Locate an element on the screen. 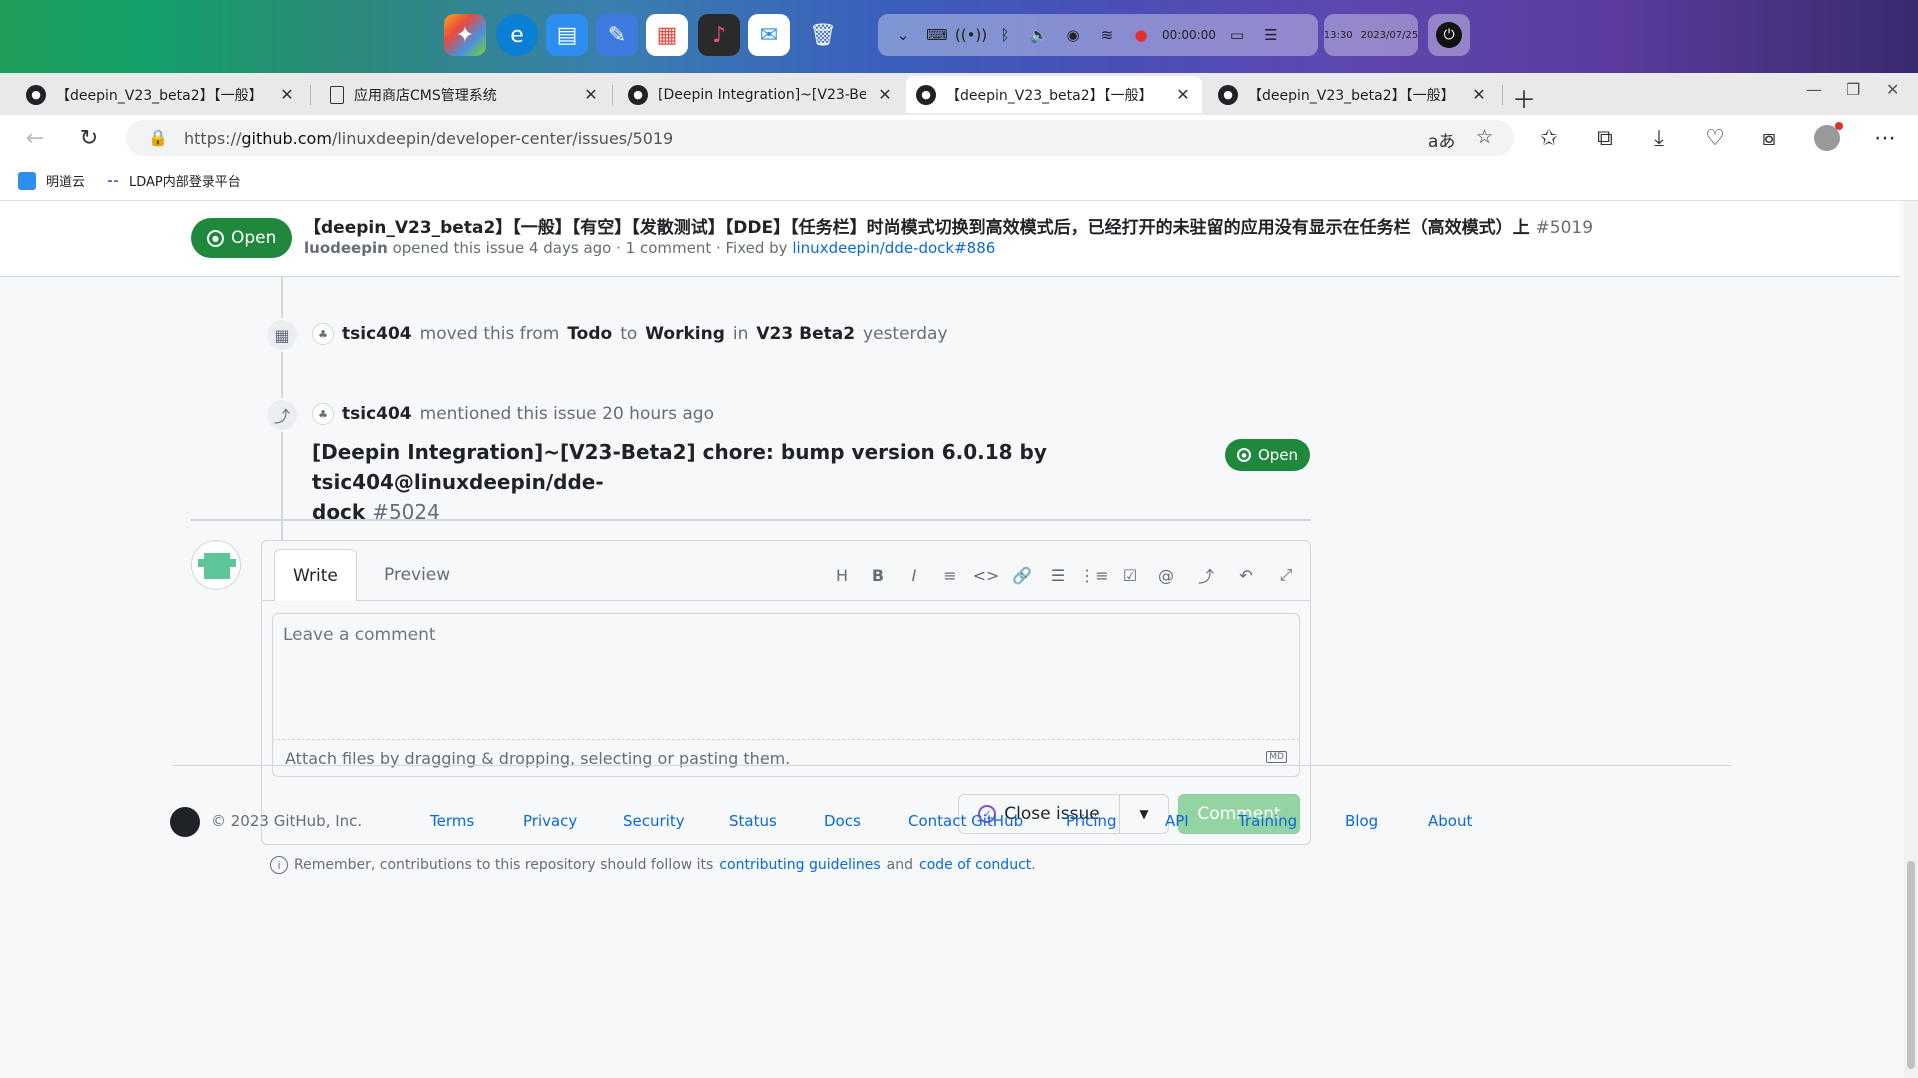 The height and width of the screenshot is (1078, 1918). scrollbar-thumb is located at coordinates (1911, 965).